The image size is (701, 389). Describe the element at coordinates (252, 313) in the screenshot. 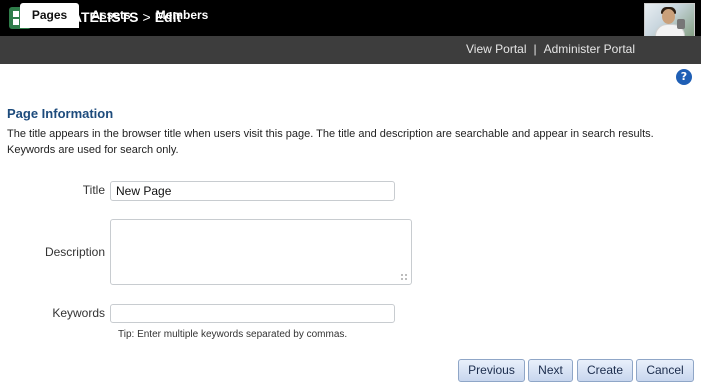

I see `keywords-input` at that location.